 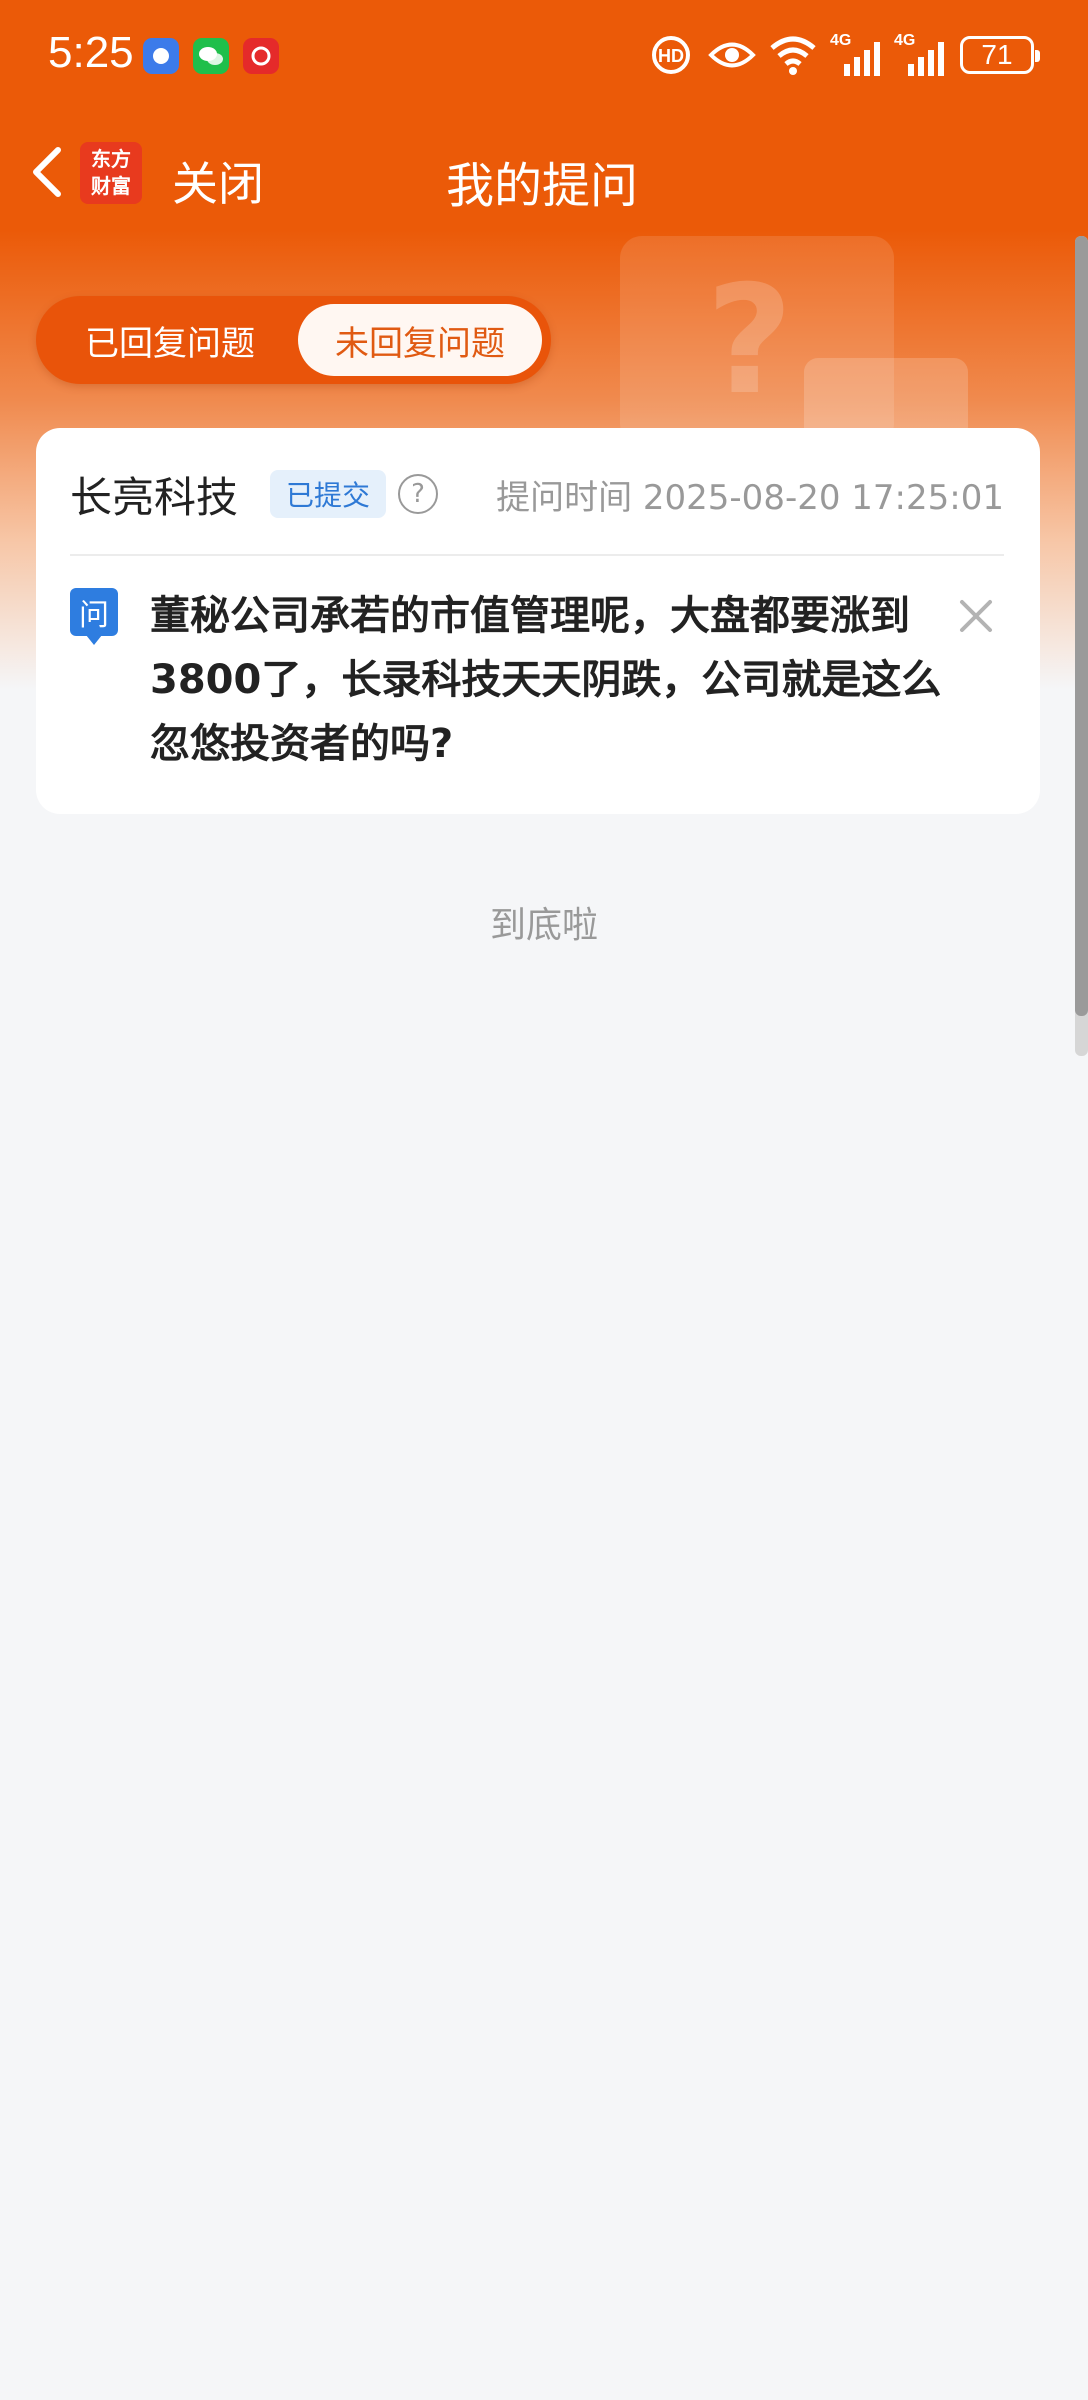 I want to click on hd-call-icon: HD, so click(x=671, y=55).